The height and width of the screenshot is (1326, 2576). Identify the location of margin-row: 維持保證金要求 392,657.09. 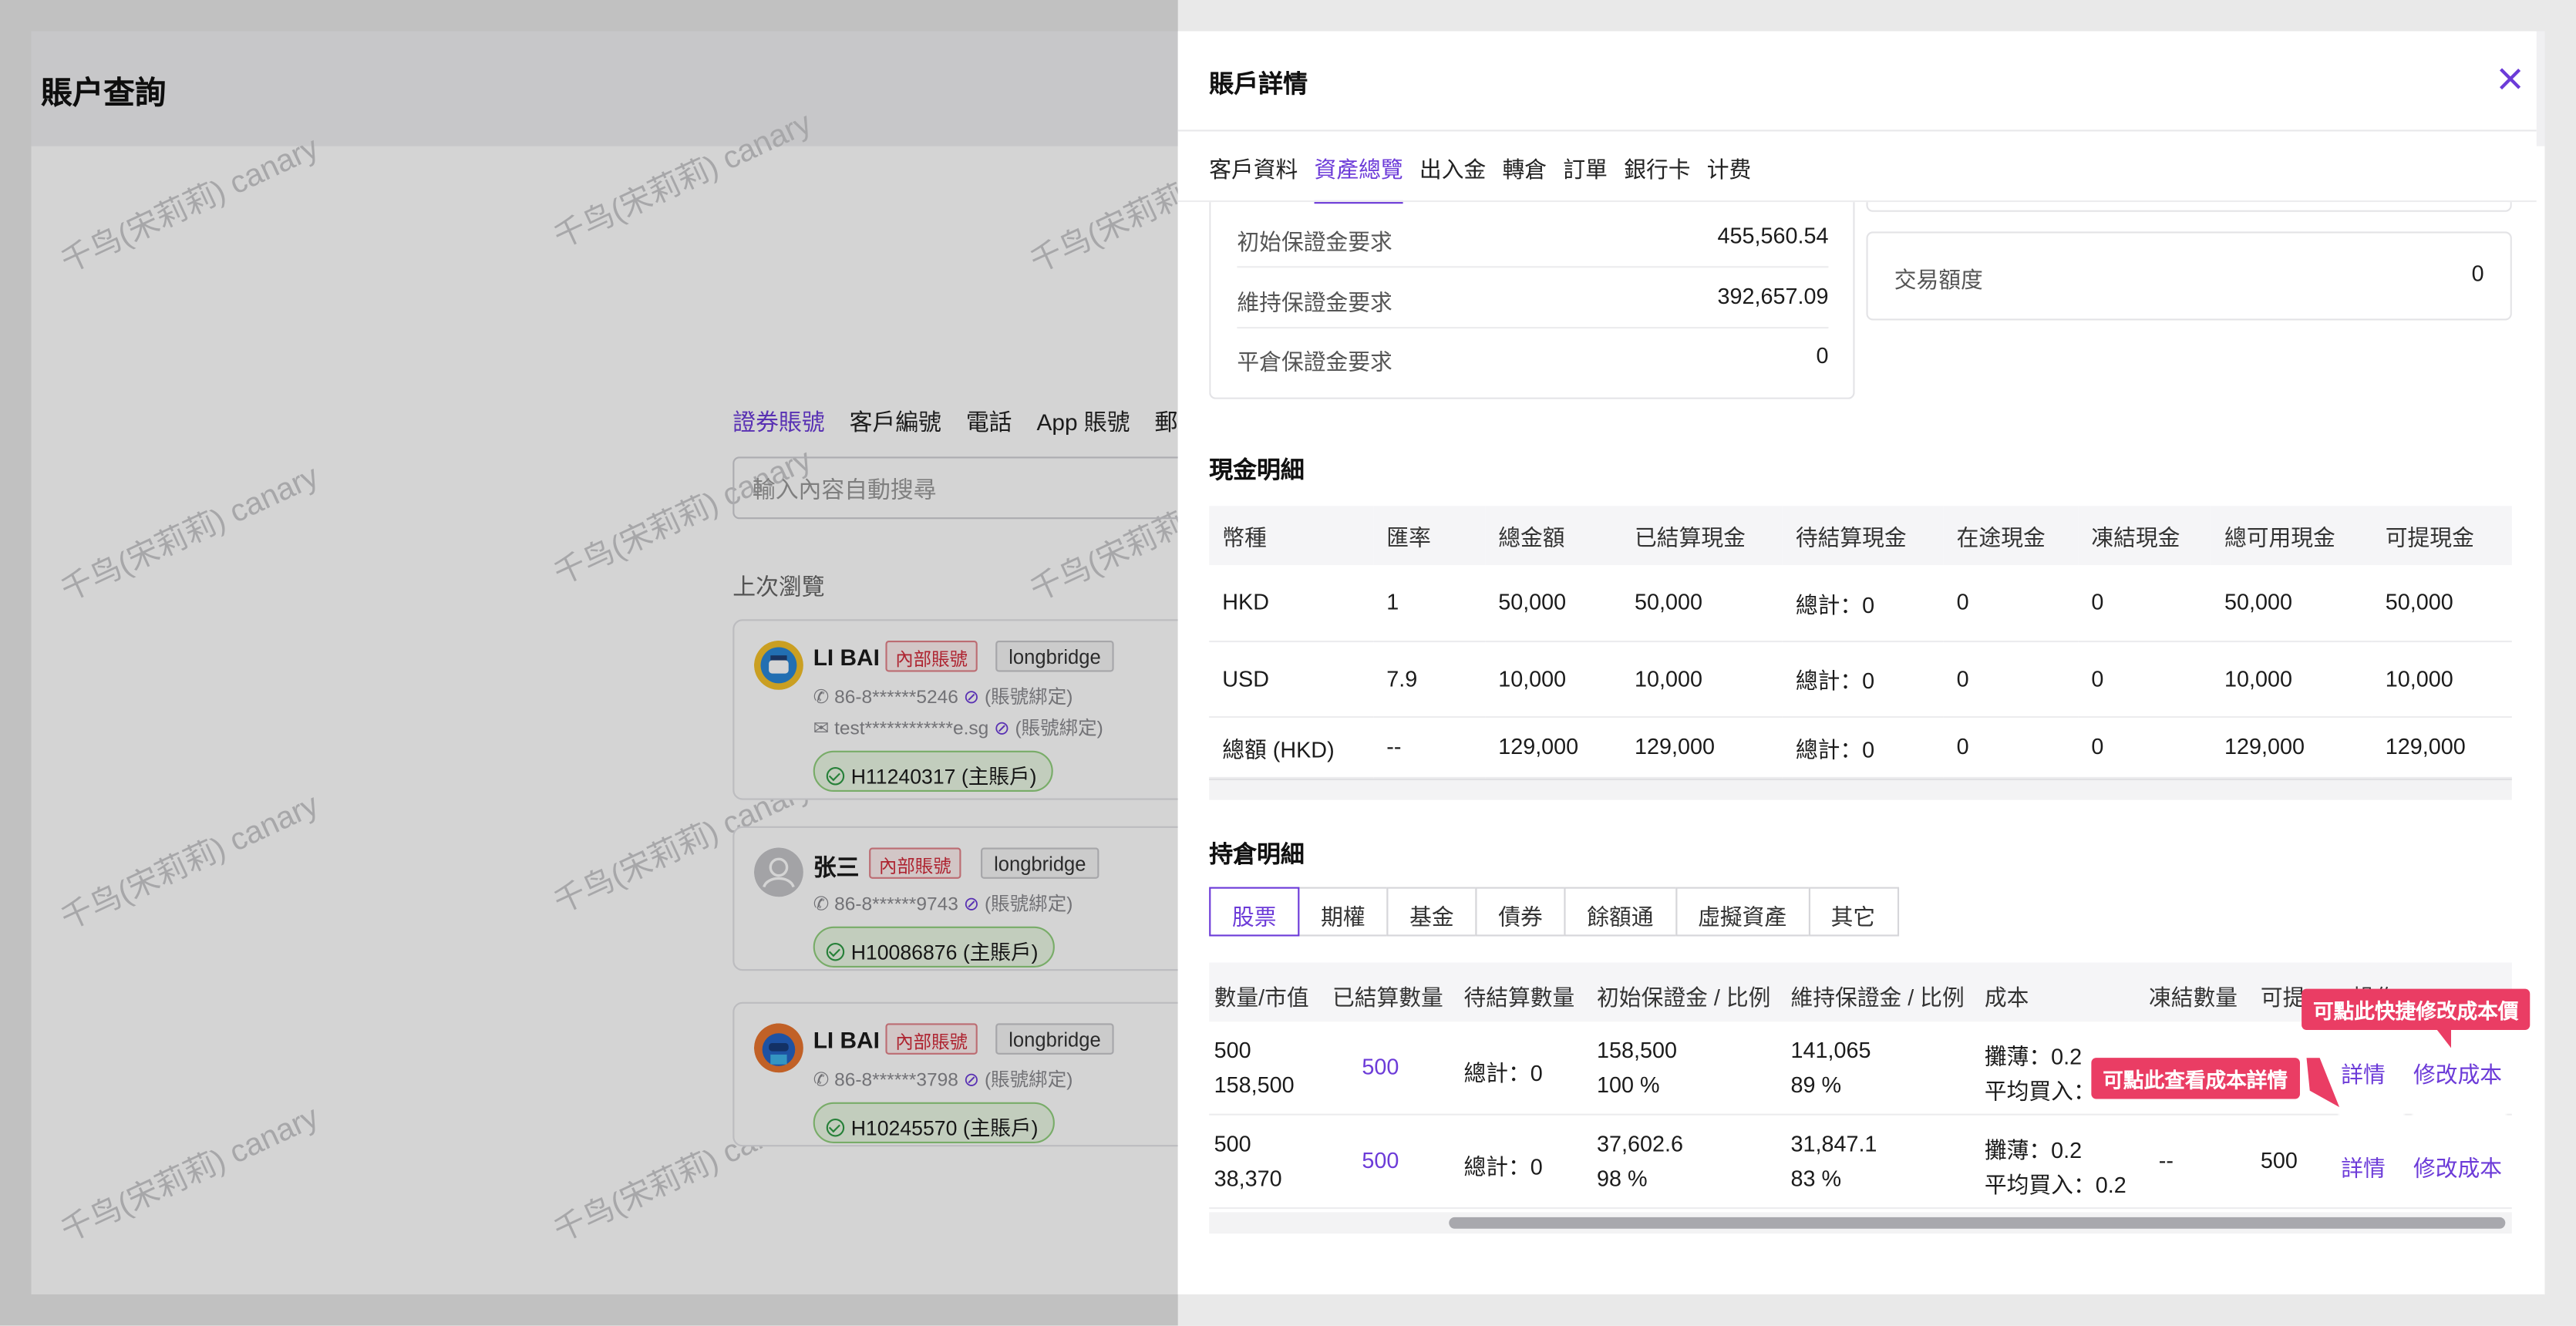
(1533, 299).